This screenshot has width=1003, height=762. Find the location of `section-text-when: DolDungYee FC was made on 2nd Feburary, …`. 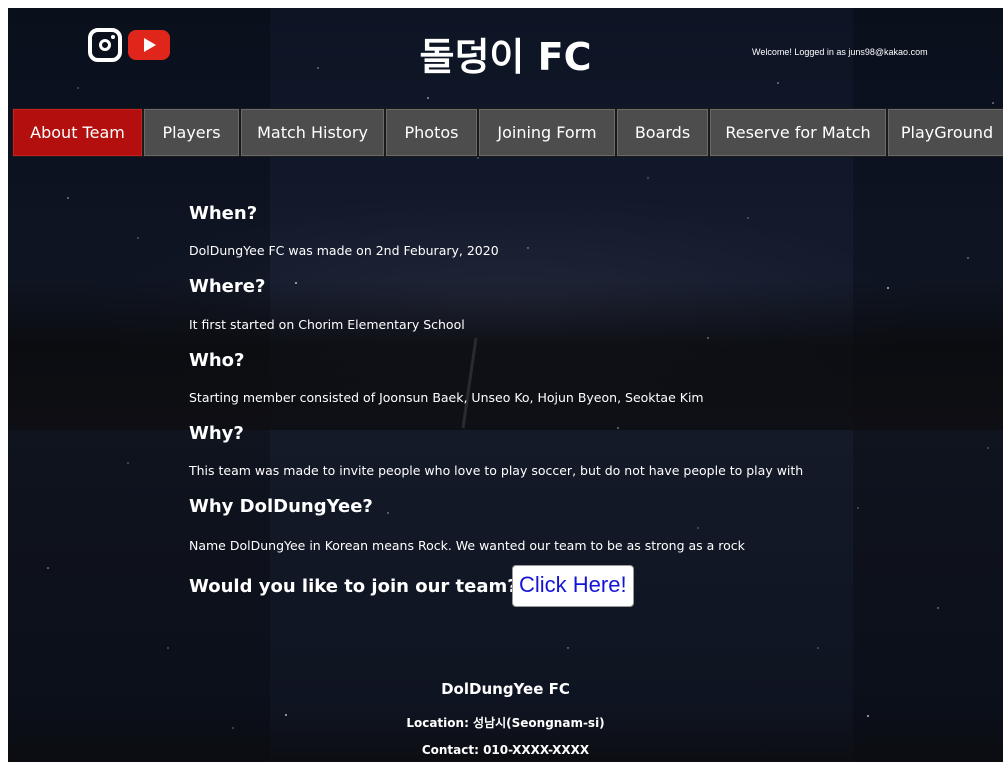

section-text-when: DolDungYee FC was made on 2nd Feburary, … is located at coordinates (344, 250).